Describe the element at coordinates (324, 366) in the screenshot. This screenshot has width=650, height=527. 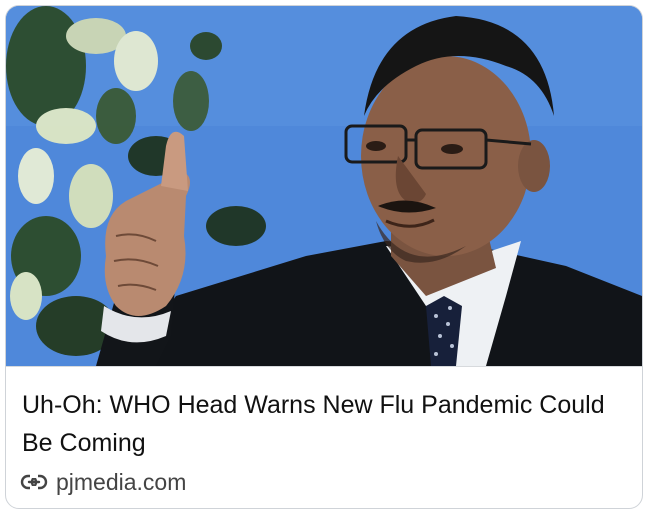
I see `card-divider` at that location.